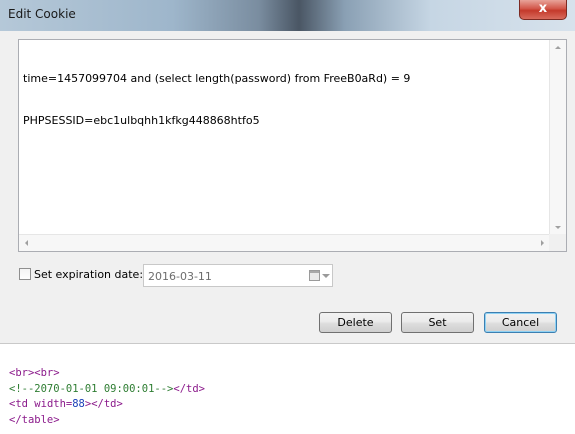  I want to click on code-line: <td width=88></td>, so click(107, 405).